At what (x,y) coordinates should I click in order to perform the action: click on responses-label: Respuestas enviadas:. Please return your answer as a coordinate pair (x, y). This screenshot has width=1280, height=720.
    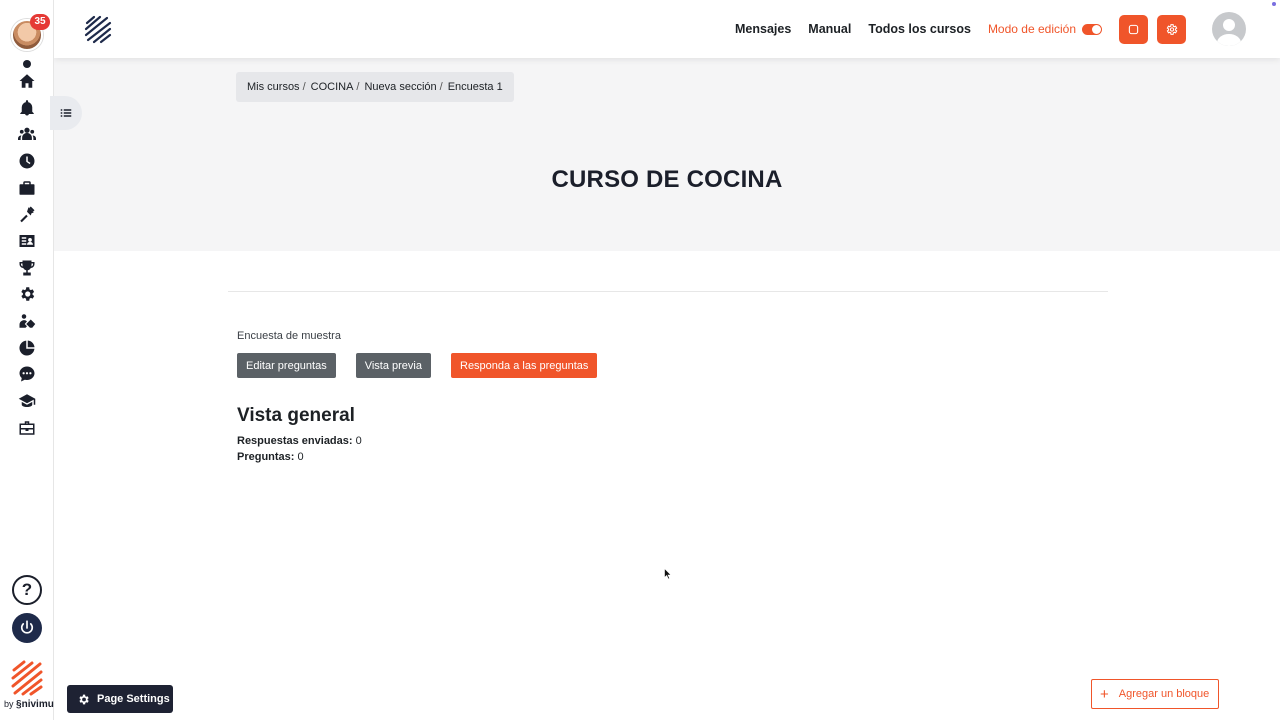
    Looking at the image, I should click on (295, 441).